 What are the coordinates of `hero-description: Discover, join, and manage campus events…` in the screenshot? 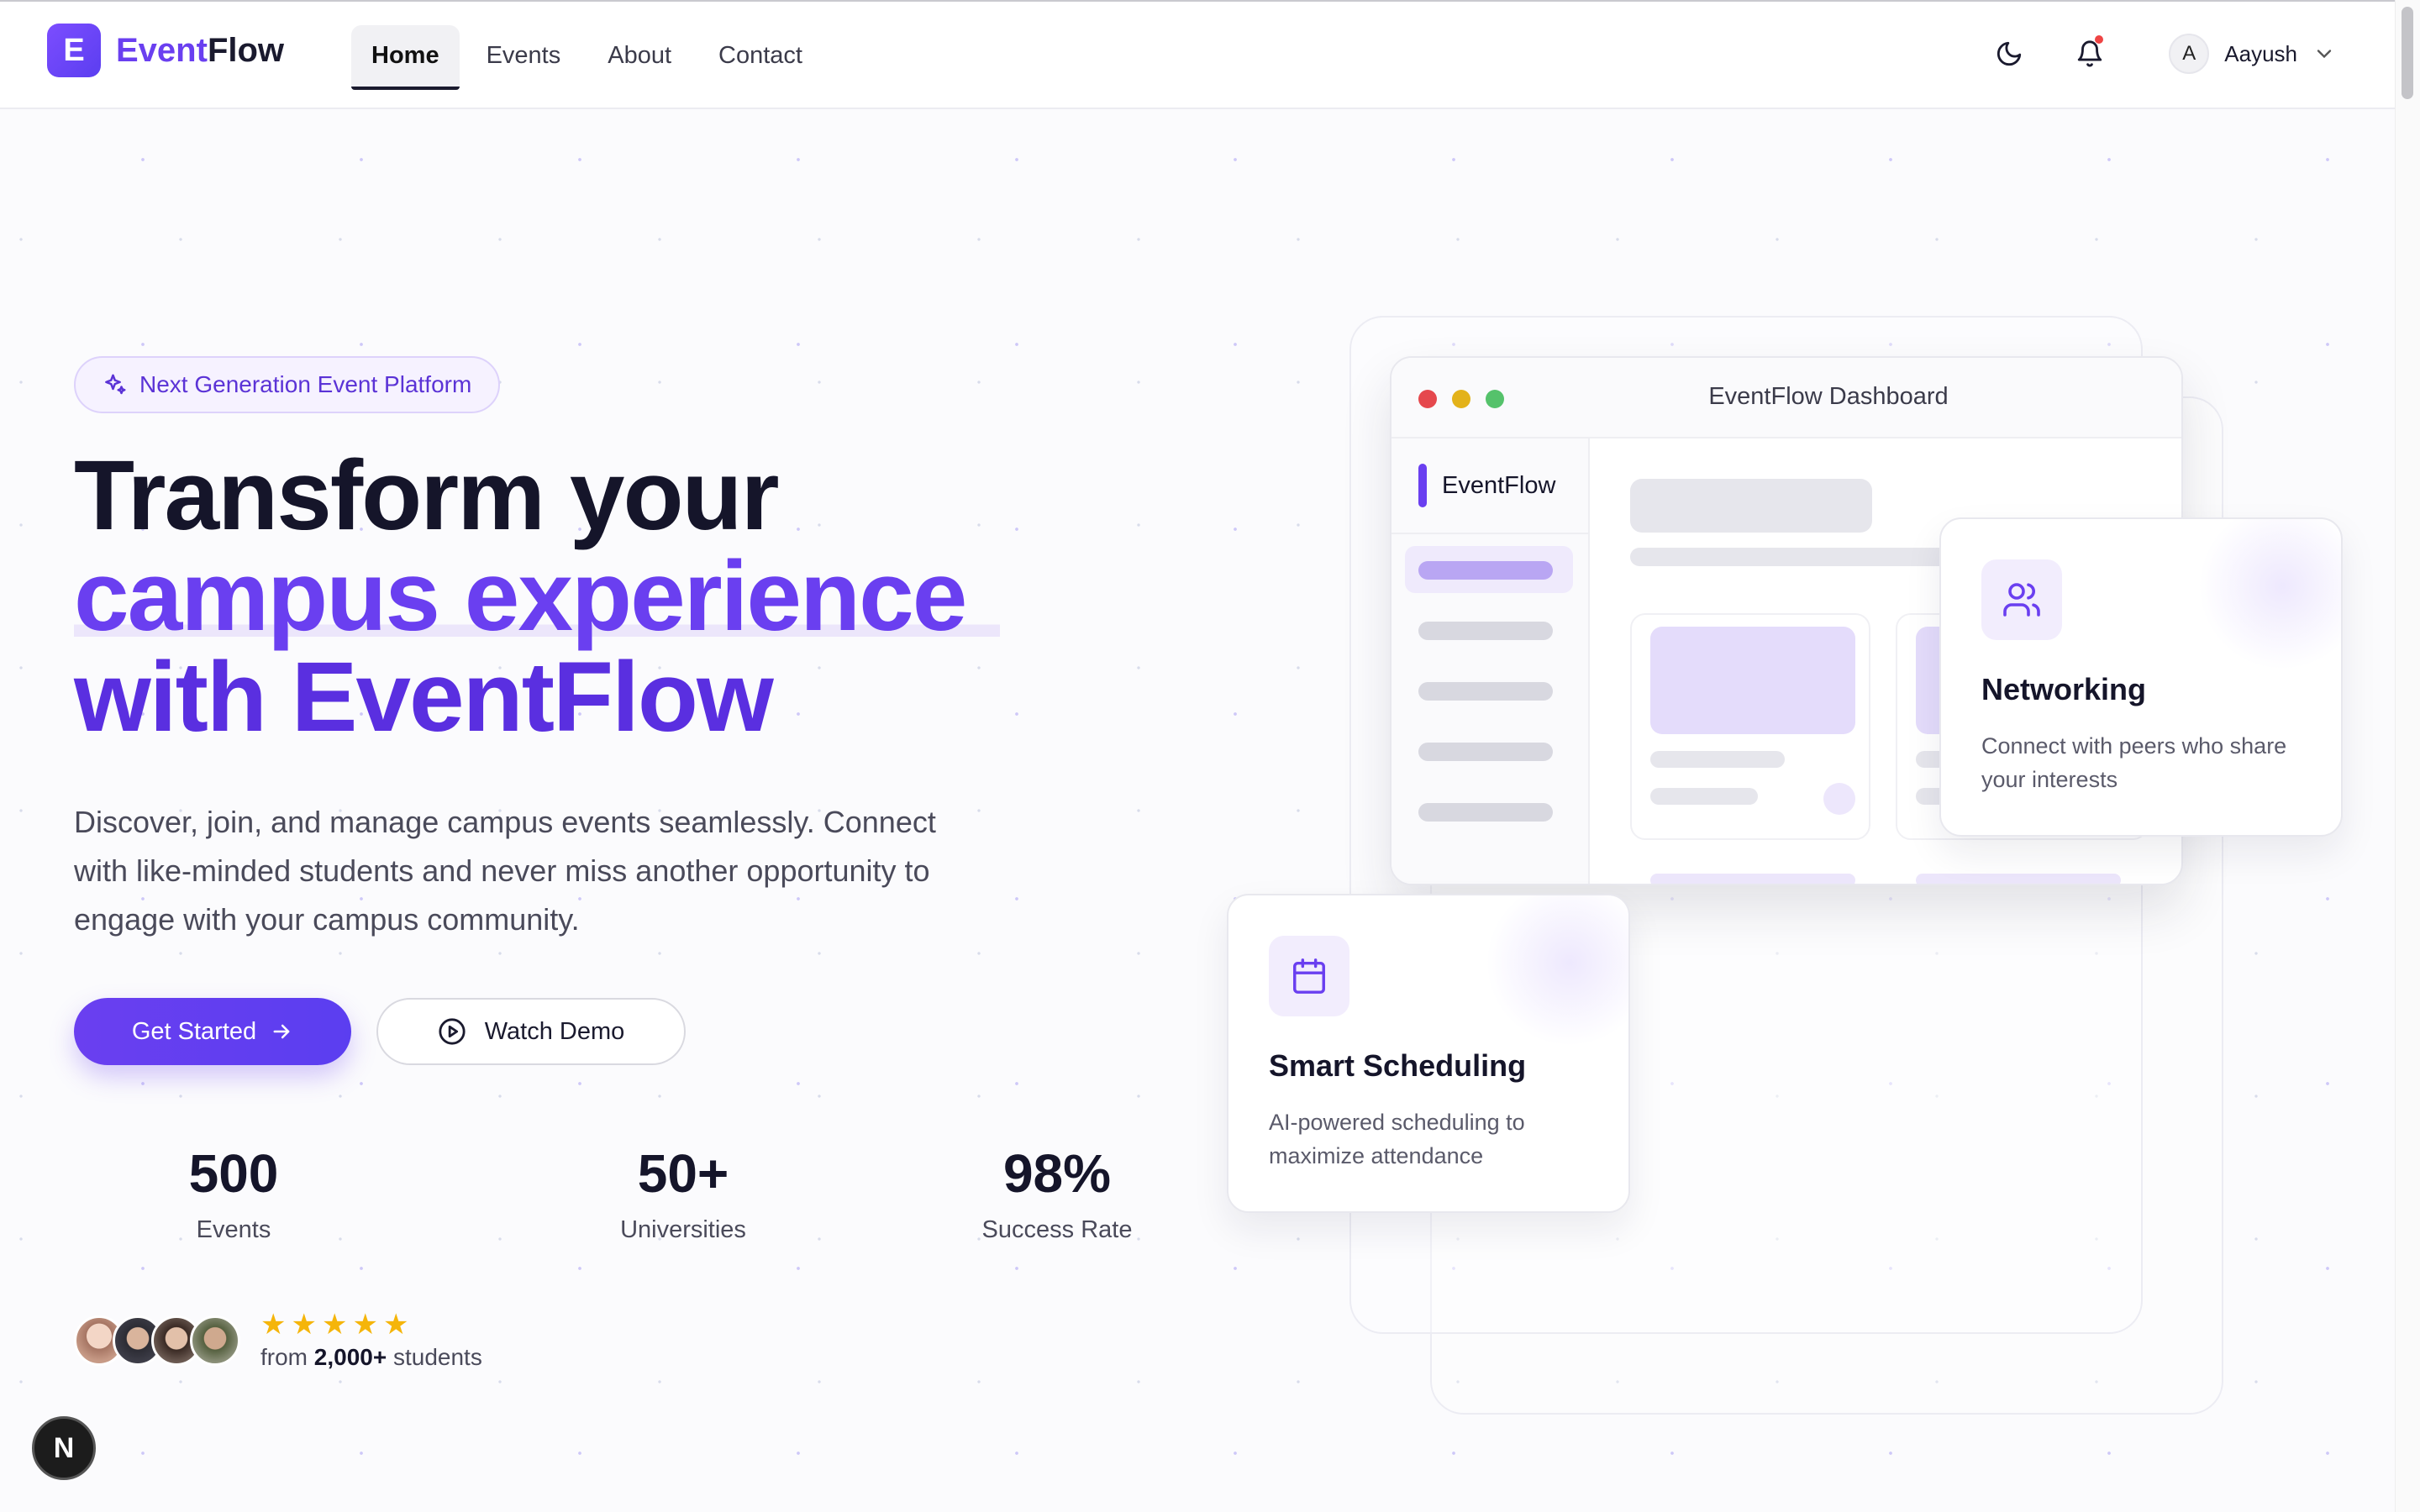 It's located at (505, 871).